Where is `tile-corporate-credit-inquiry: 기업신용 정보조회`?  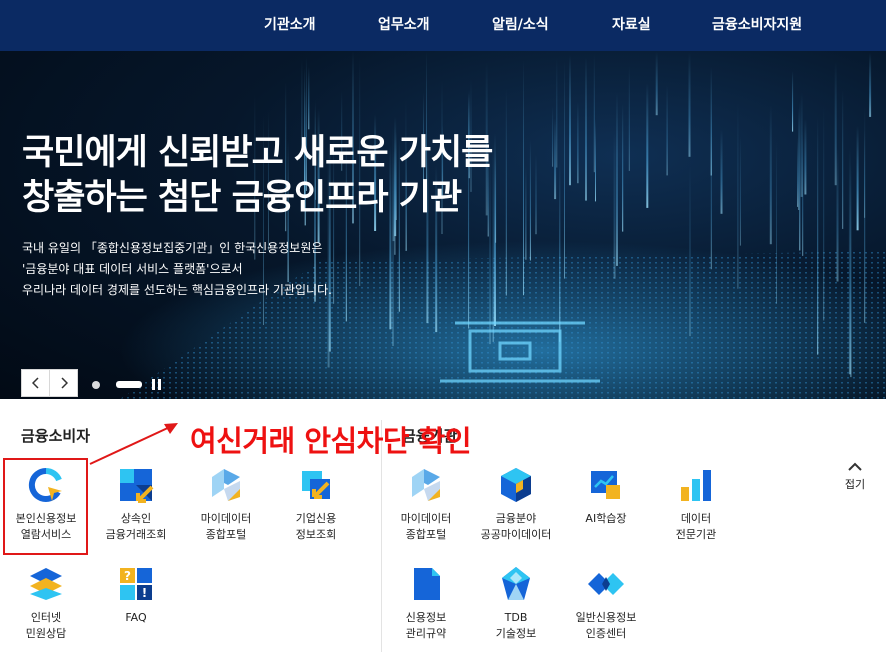
tile-corporate-credit-inquiry: 기업신용 정보조회 is located at coordinates (316, 505).